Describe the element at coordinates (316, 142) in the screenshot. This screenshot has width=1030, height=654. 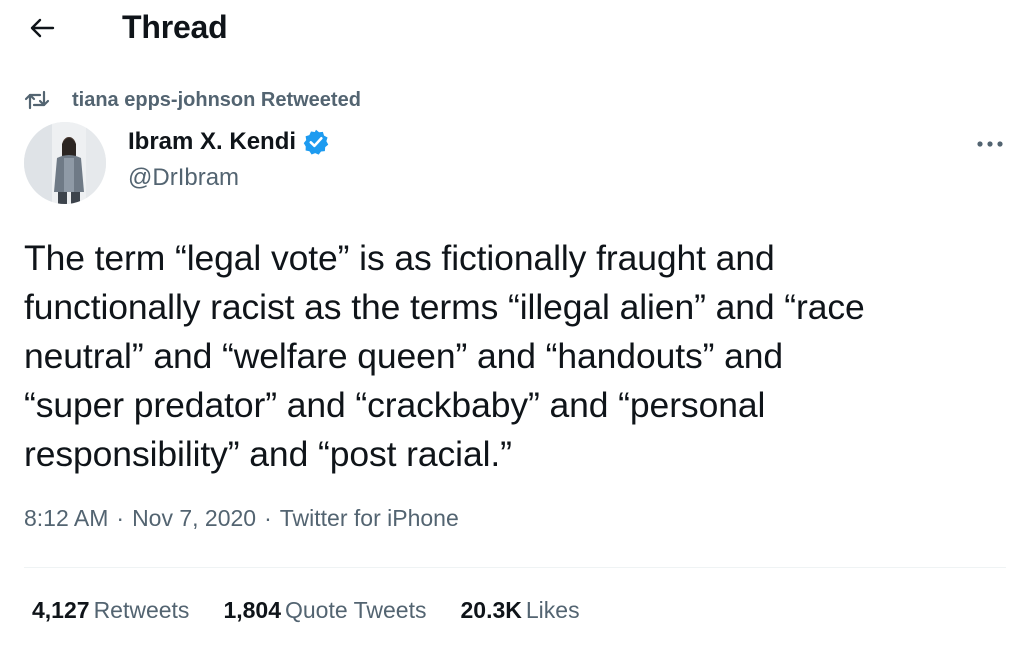
I see `verified-badge-icon` at that location.